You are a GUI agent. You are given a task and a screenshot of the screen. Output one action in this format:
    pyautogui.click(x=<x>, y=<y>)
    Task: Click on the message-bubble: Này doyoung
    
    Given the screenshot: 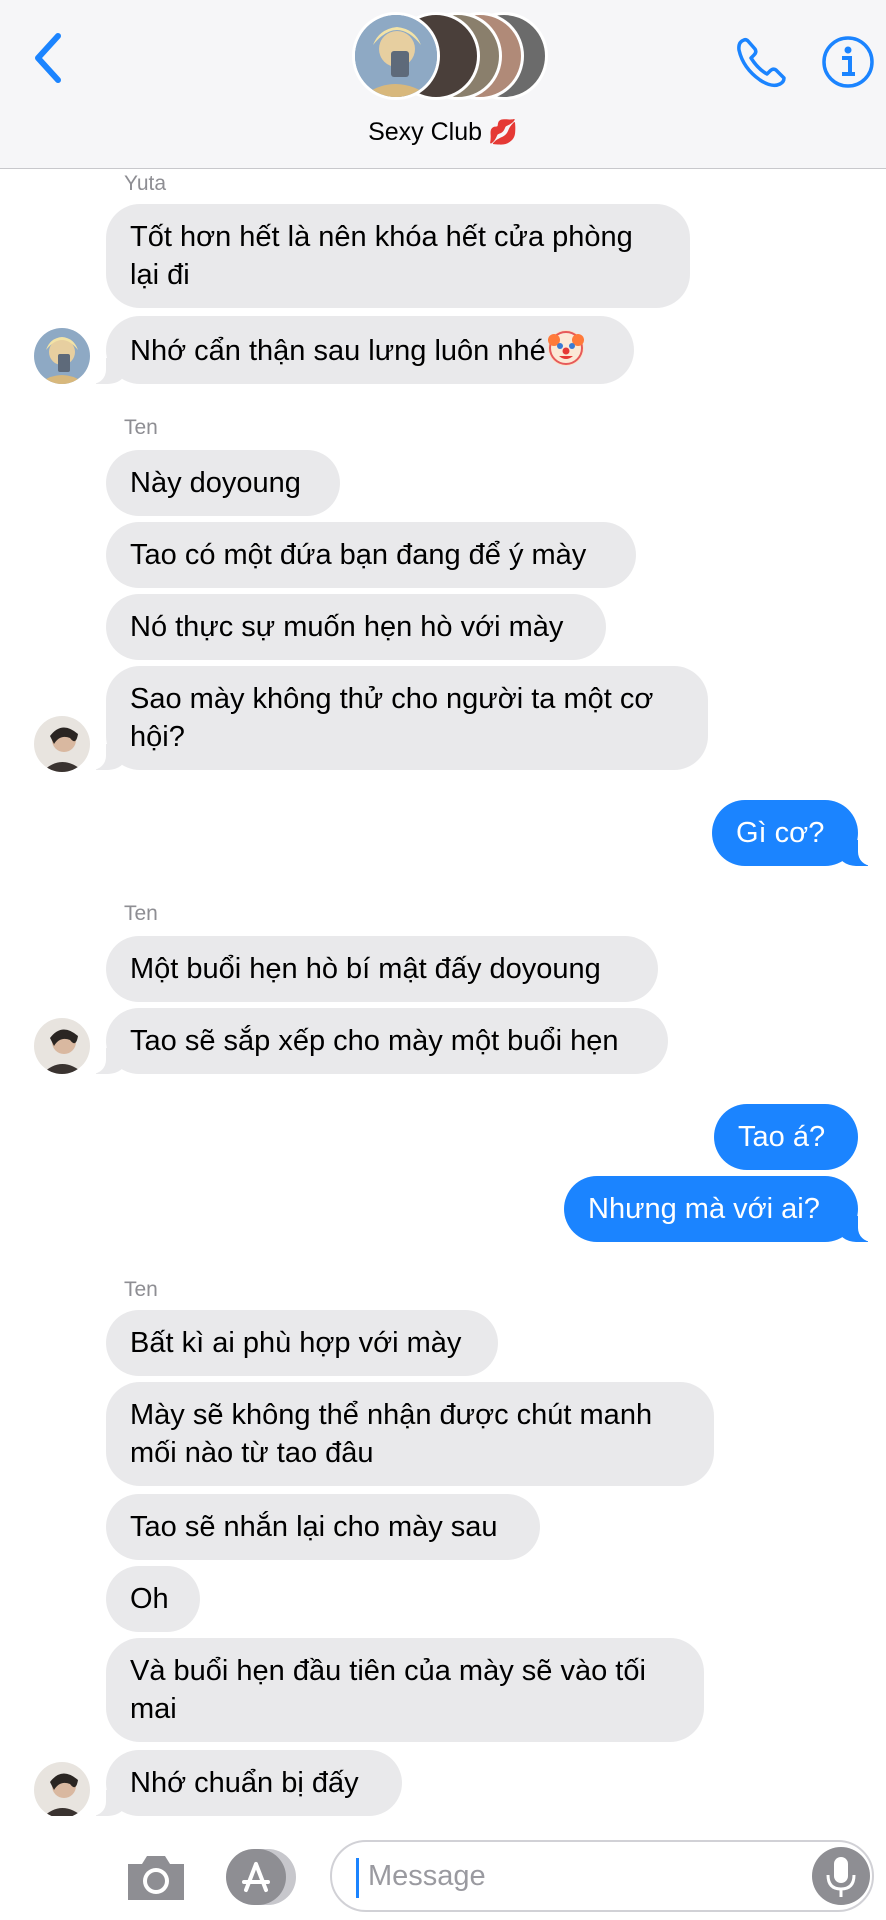 What is the action you would take?
    pyautogui.click(x=223, y=483)
    